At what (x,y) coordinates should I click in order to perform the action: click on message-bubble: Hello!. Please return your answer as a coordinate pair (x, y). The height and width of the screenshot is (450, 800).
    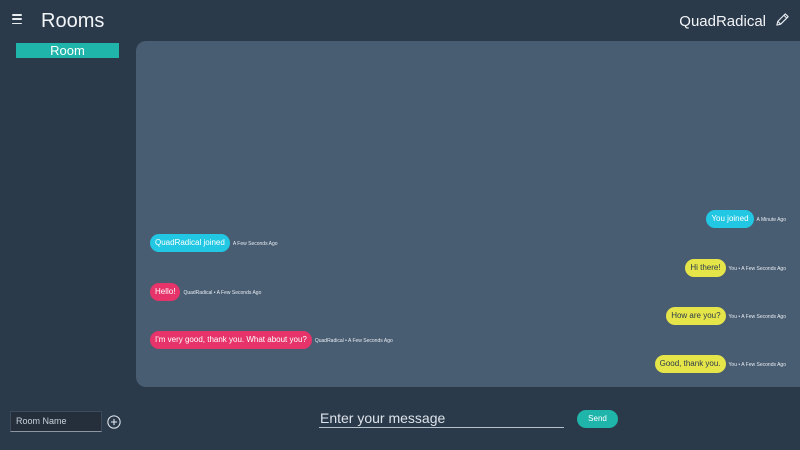
    Looking at the image, I should click on (165, 292).